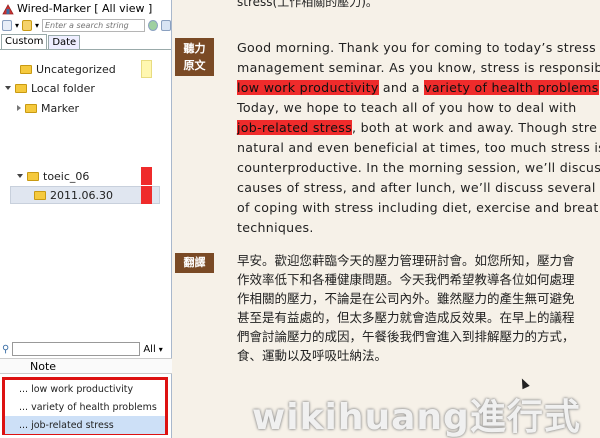  I want to click on tree-item-marker: Marker, so click(48, 108).